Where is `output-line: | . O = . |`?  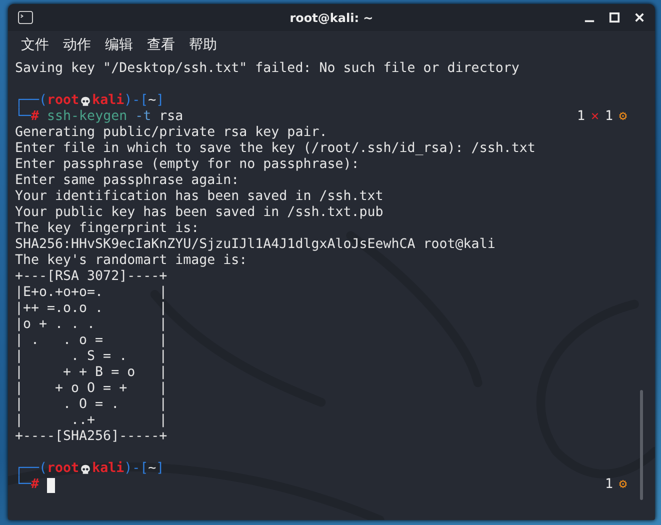
output-line: | . O = . | is located at coordinates (91, 405).